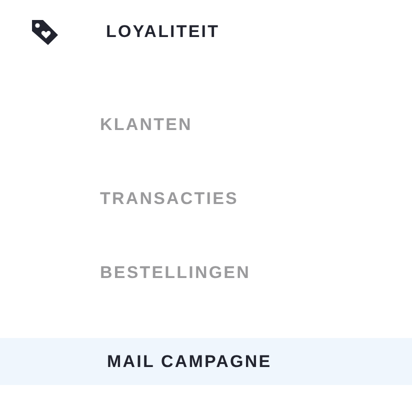 The height and width of the screenshot is (412, 412). Describe the element at coordinates (45, 32) in the screenshot. I see `tag-icon` at that location.